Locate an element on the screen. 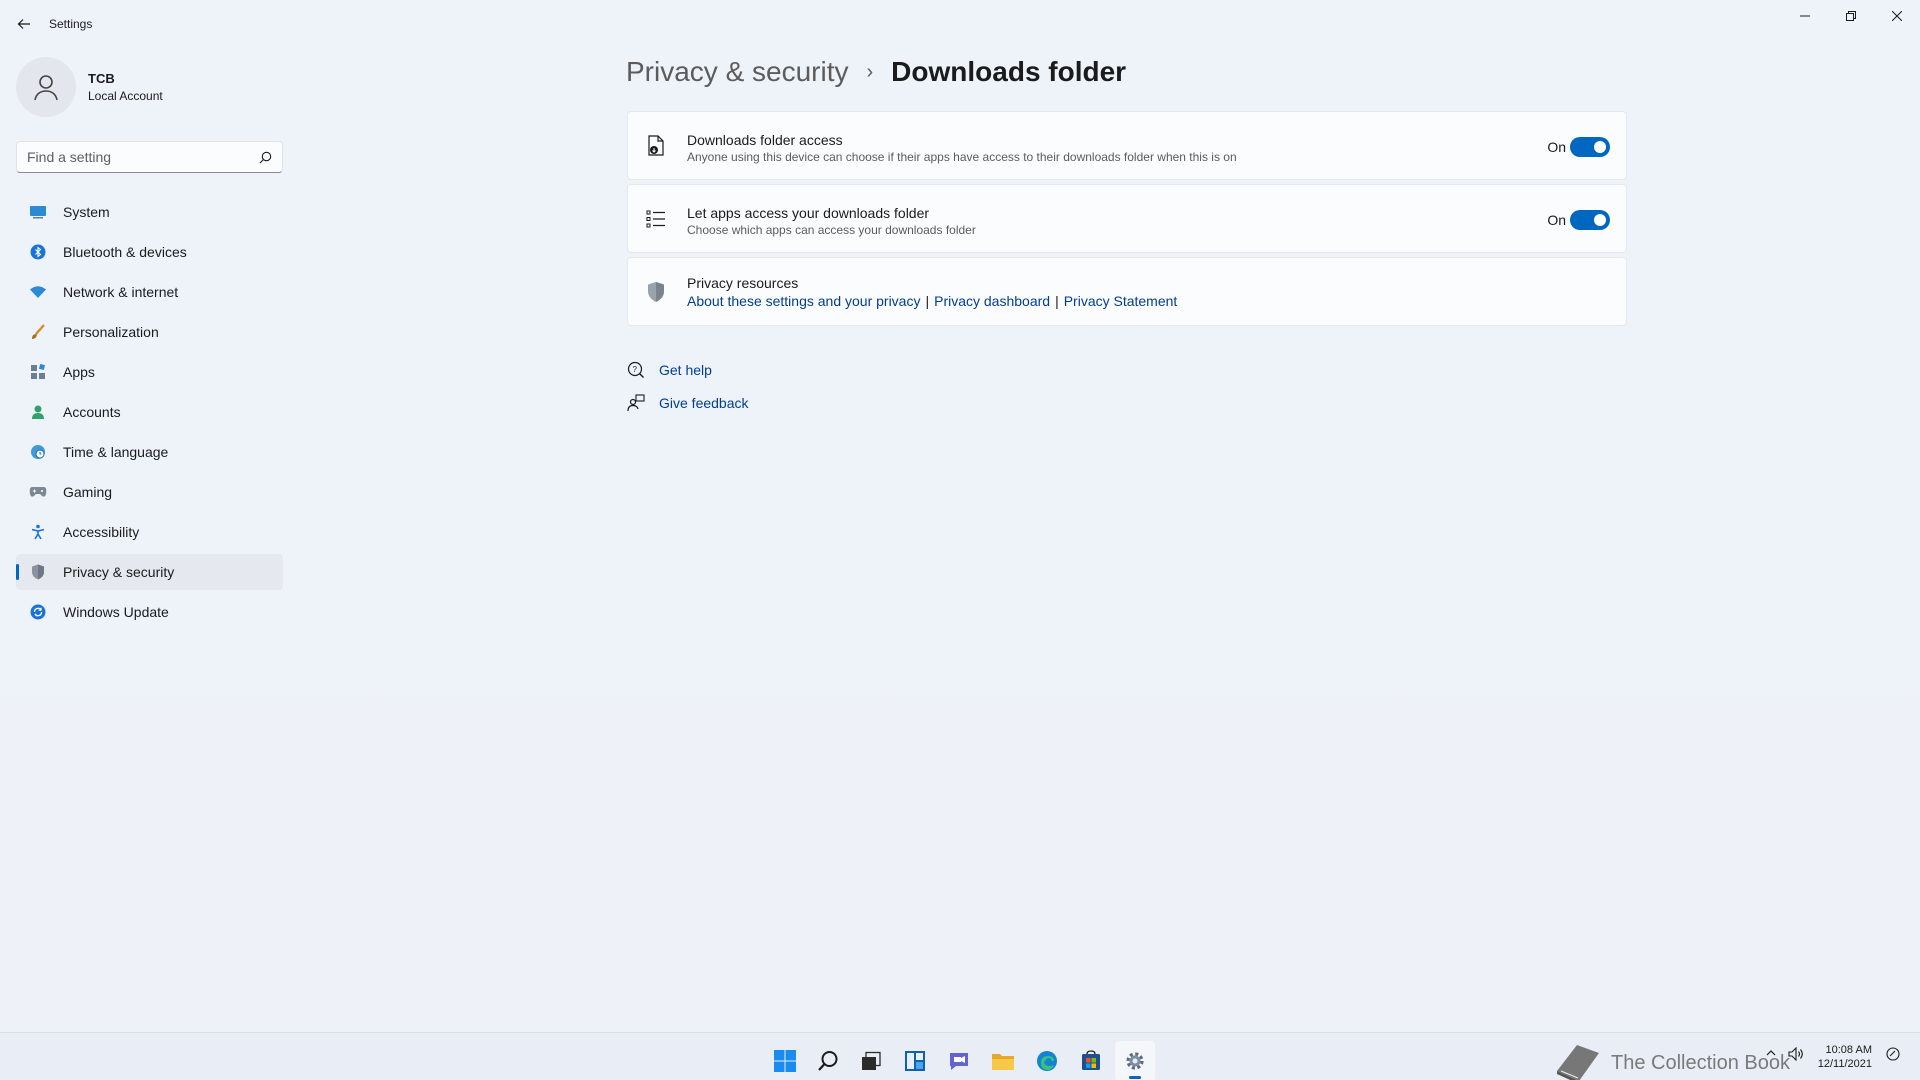 The image size is (1920, 1080). taskbar-search-button is located at coordinates (828, 1060).